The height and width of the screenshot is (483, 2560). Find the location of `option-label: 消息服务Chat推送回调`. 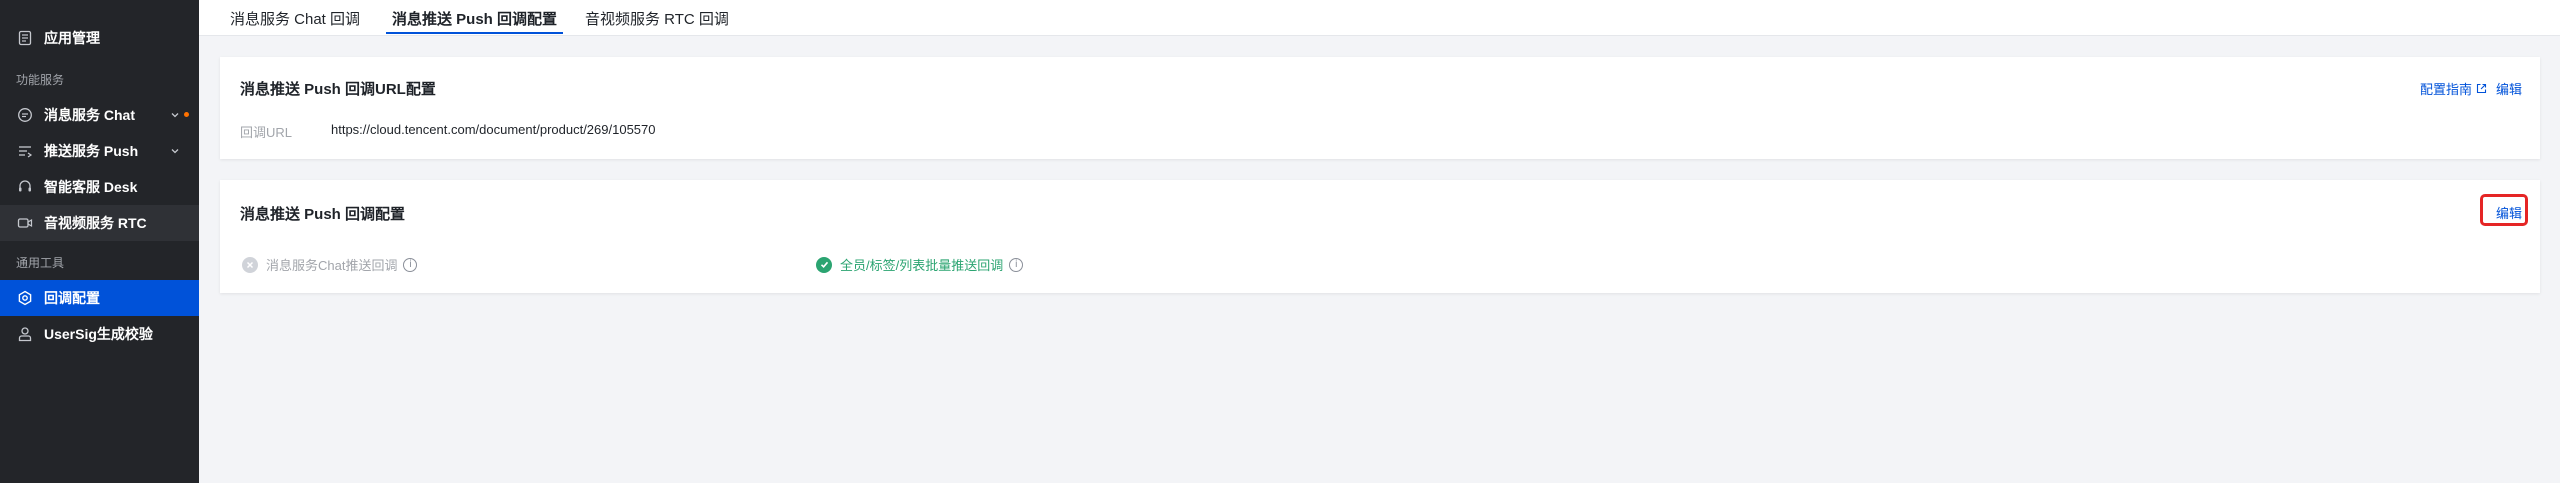

option-label: 消息服务Chat推送回调 is located at coordinates (332, 265).